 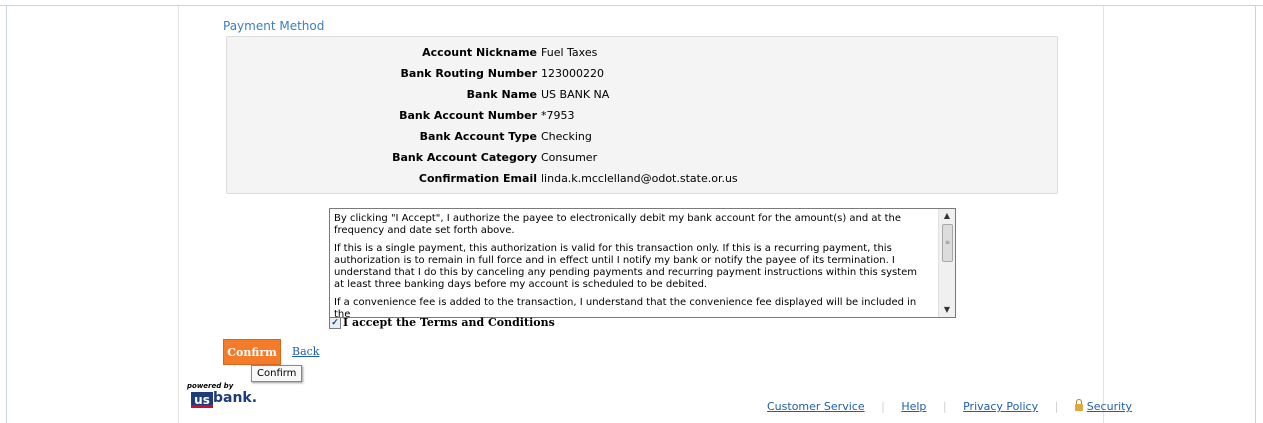 What do you see at coordinates (913, 406) in the screenshot?
I see `help-link: Help` at bounding box center [913, 406].